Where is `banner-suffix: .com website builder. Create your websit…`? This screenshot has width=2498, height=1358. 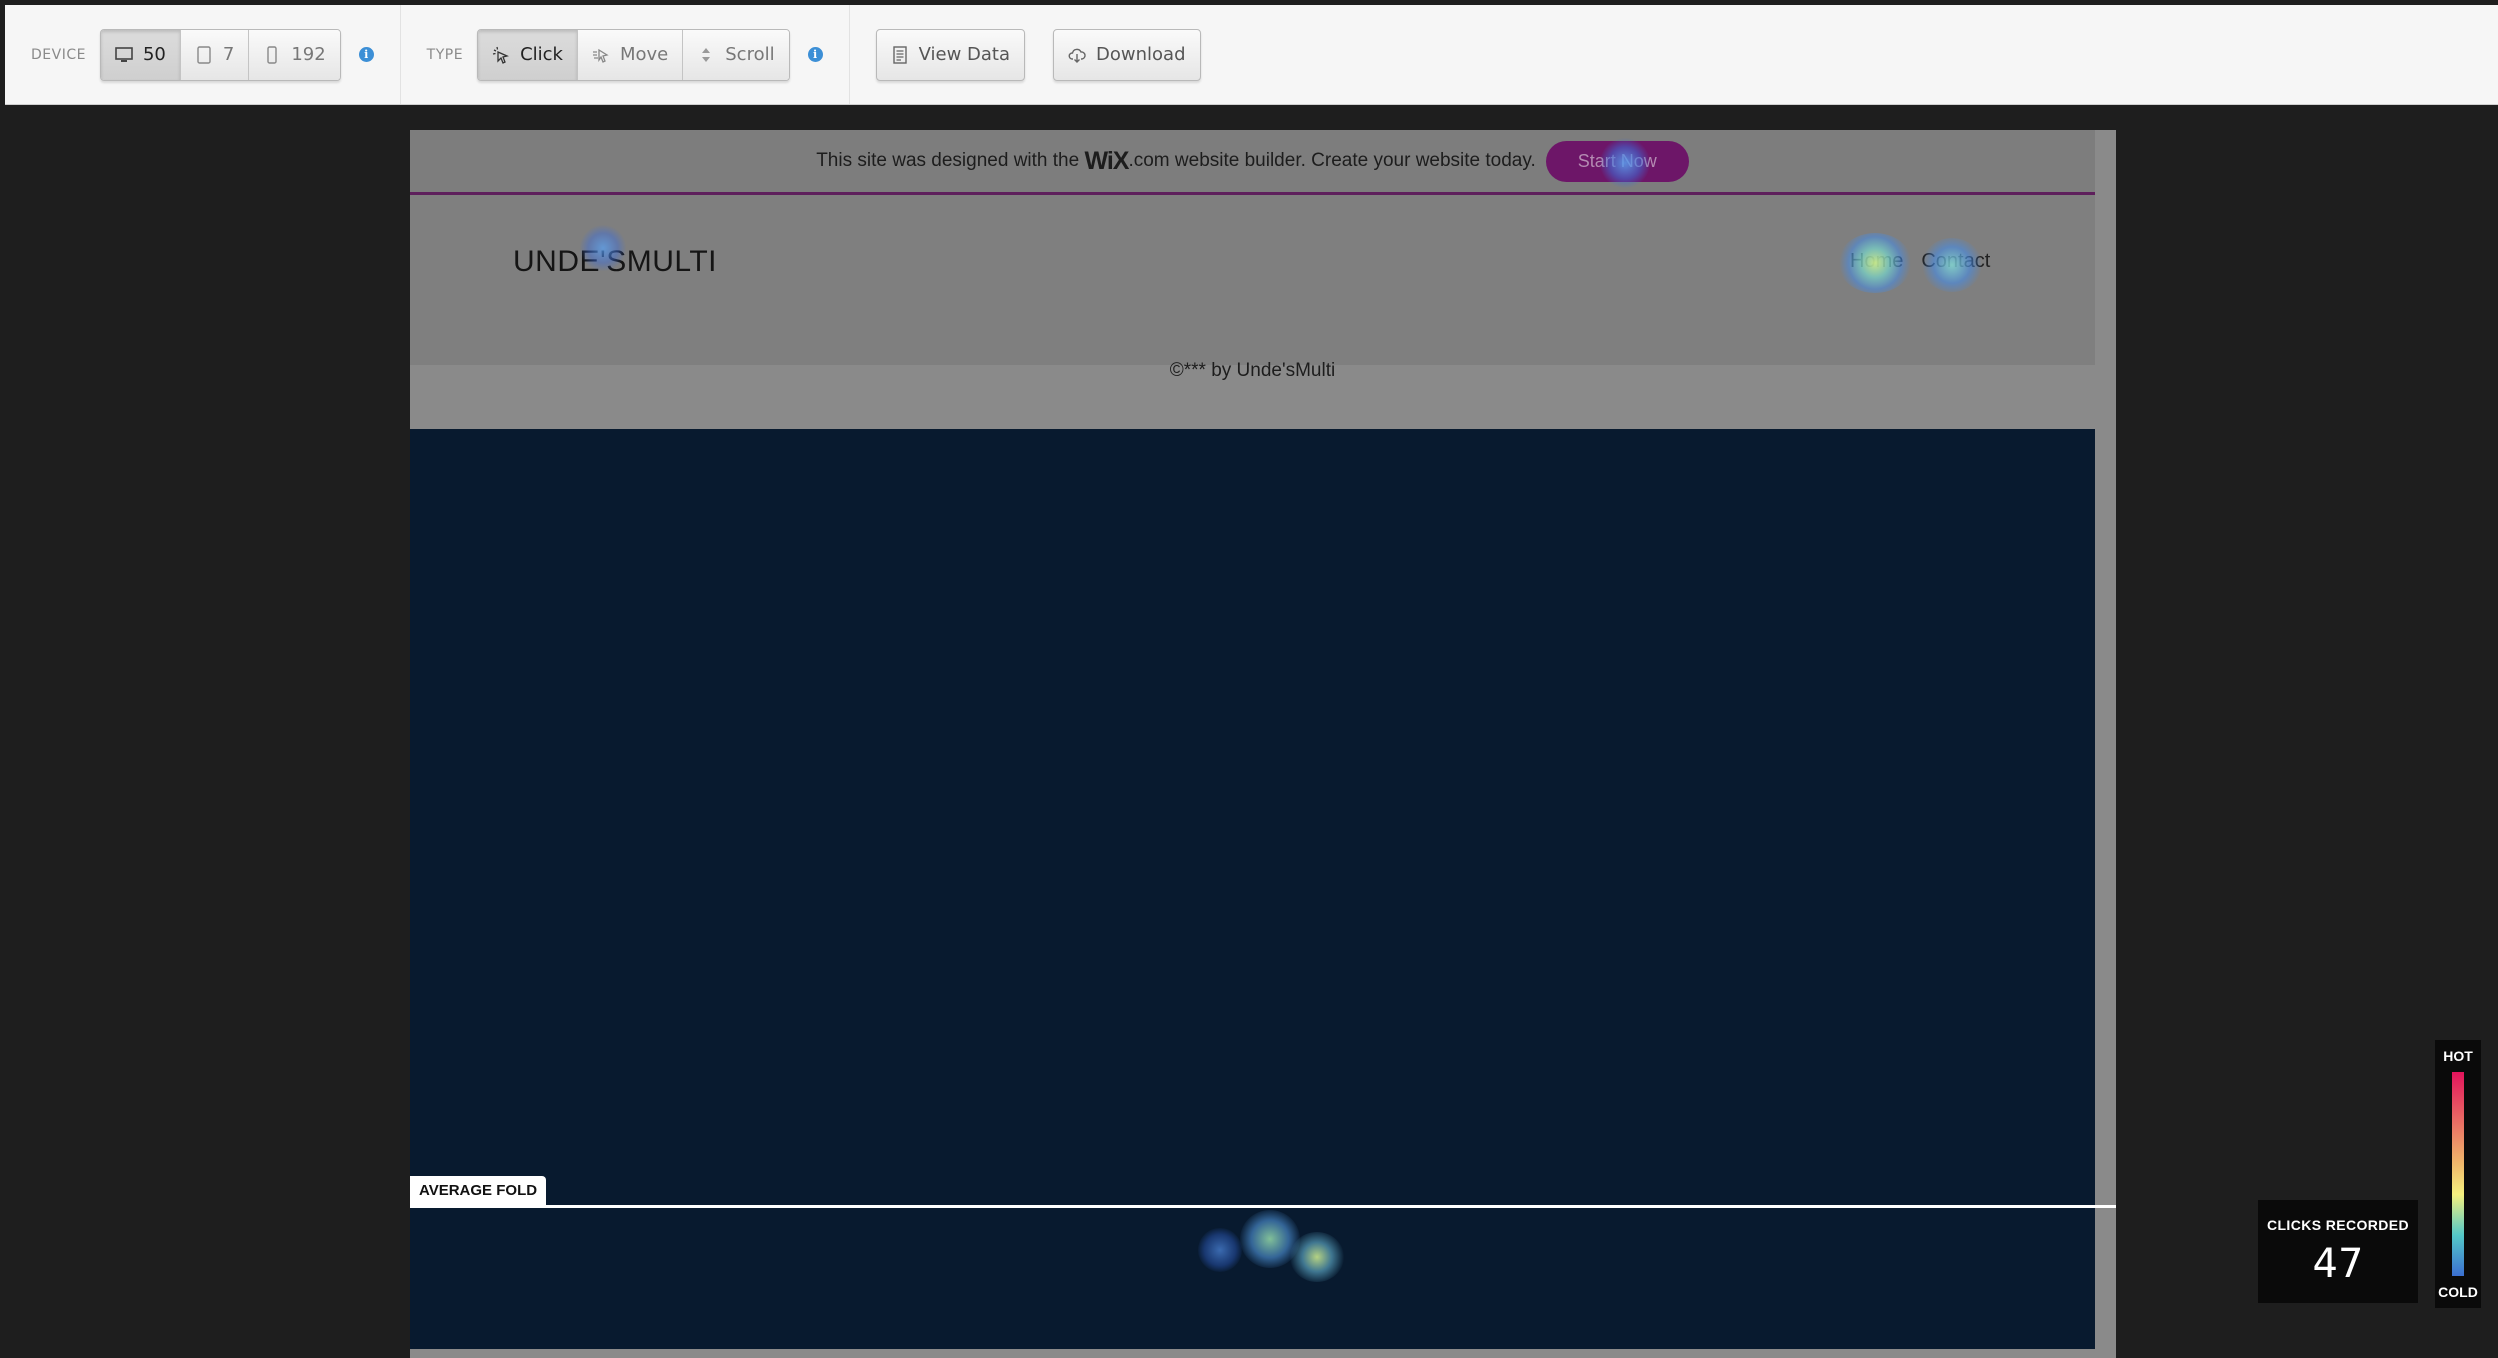 banner-suffix: .com website builder. Create your websit… is located at coordinates (1332, 160).